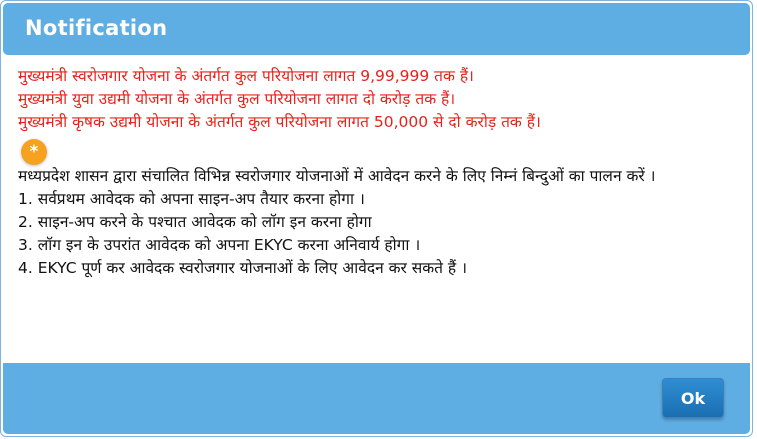  Describe the element at coordinates (376, 29) in the screenshot. I see `dialog-titlebar: Notification` at that location.